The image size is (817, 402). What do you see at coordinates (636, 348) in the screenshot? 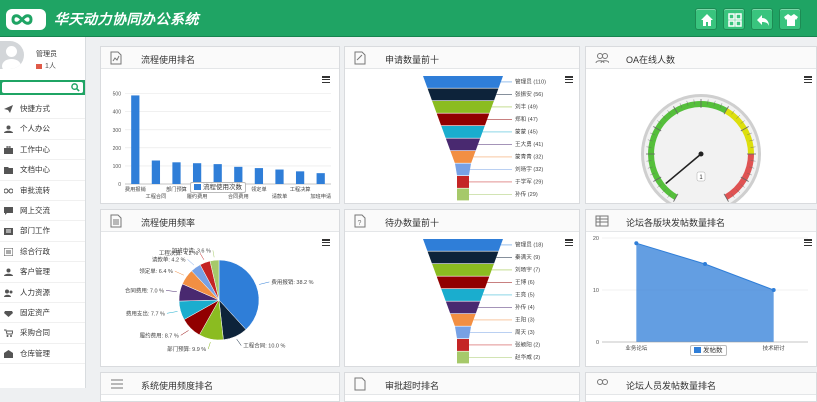
I see `x-tick-label: 业务论坛` at bounding box center [636, 348].